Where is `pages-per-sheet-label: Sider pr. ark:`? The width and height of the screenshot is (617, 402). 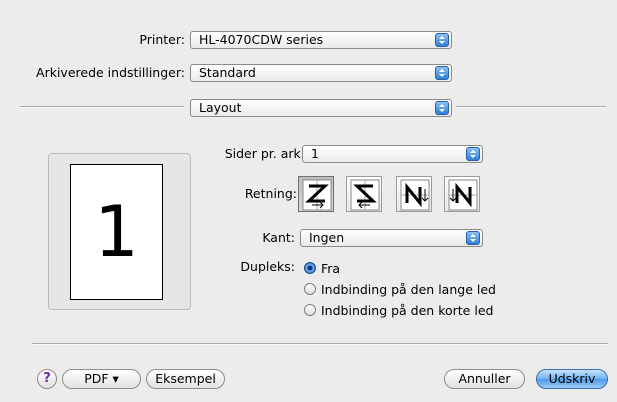
pages-per-sheet-label: Sider pr. ark: is located at coordinates (264, 153).